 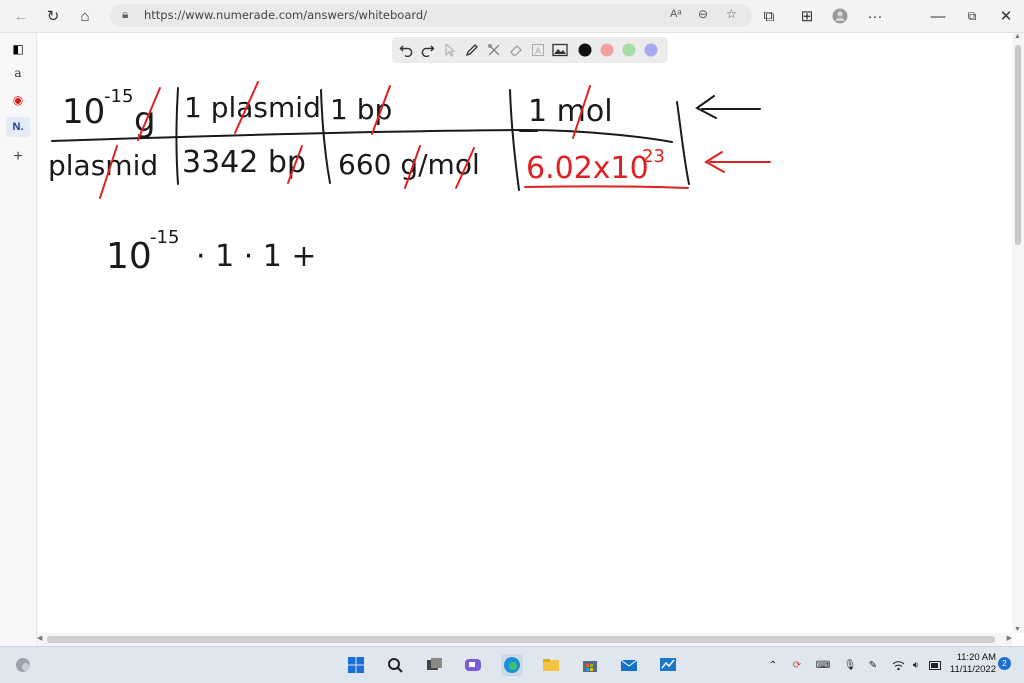 What do you see at coordinates (434, 665) in the screenshot?
I see `task-view-icon` at bounding box center [434, 665].